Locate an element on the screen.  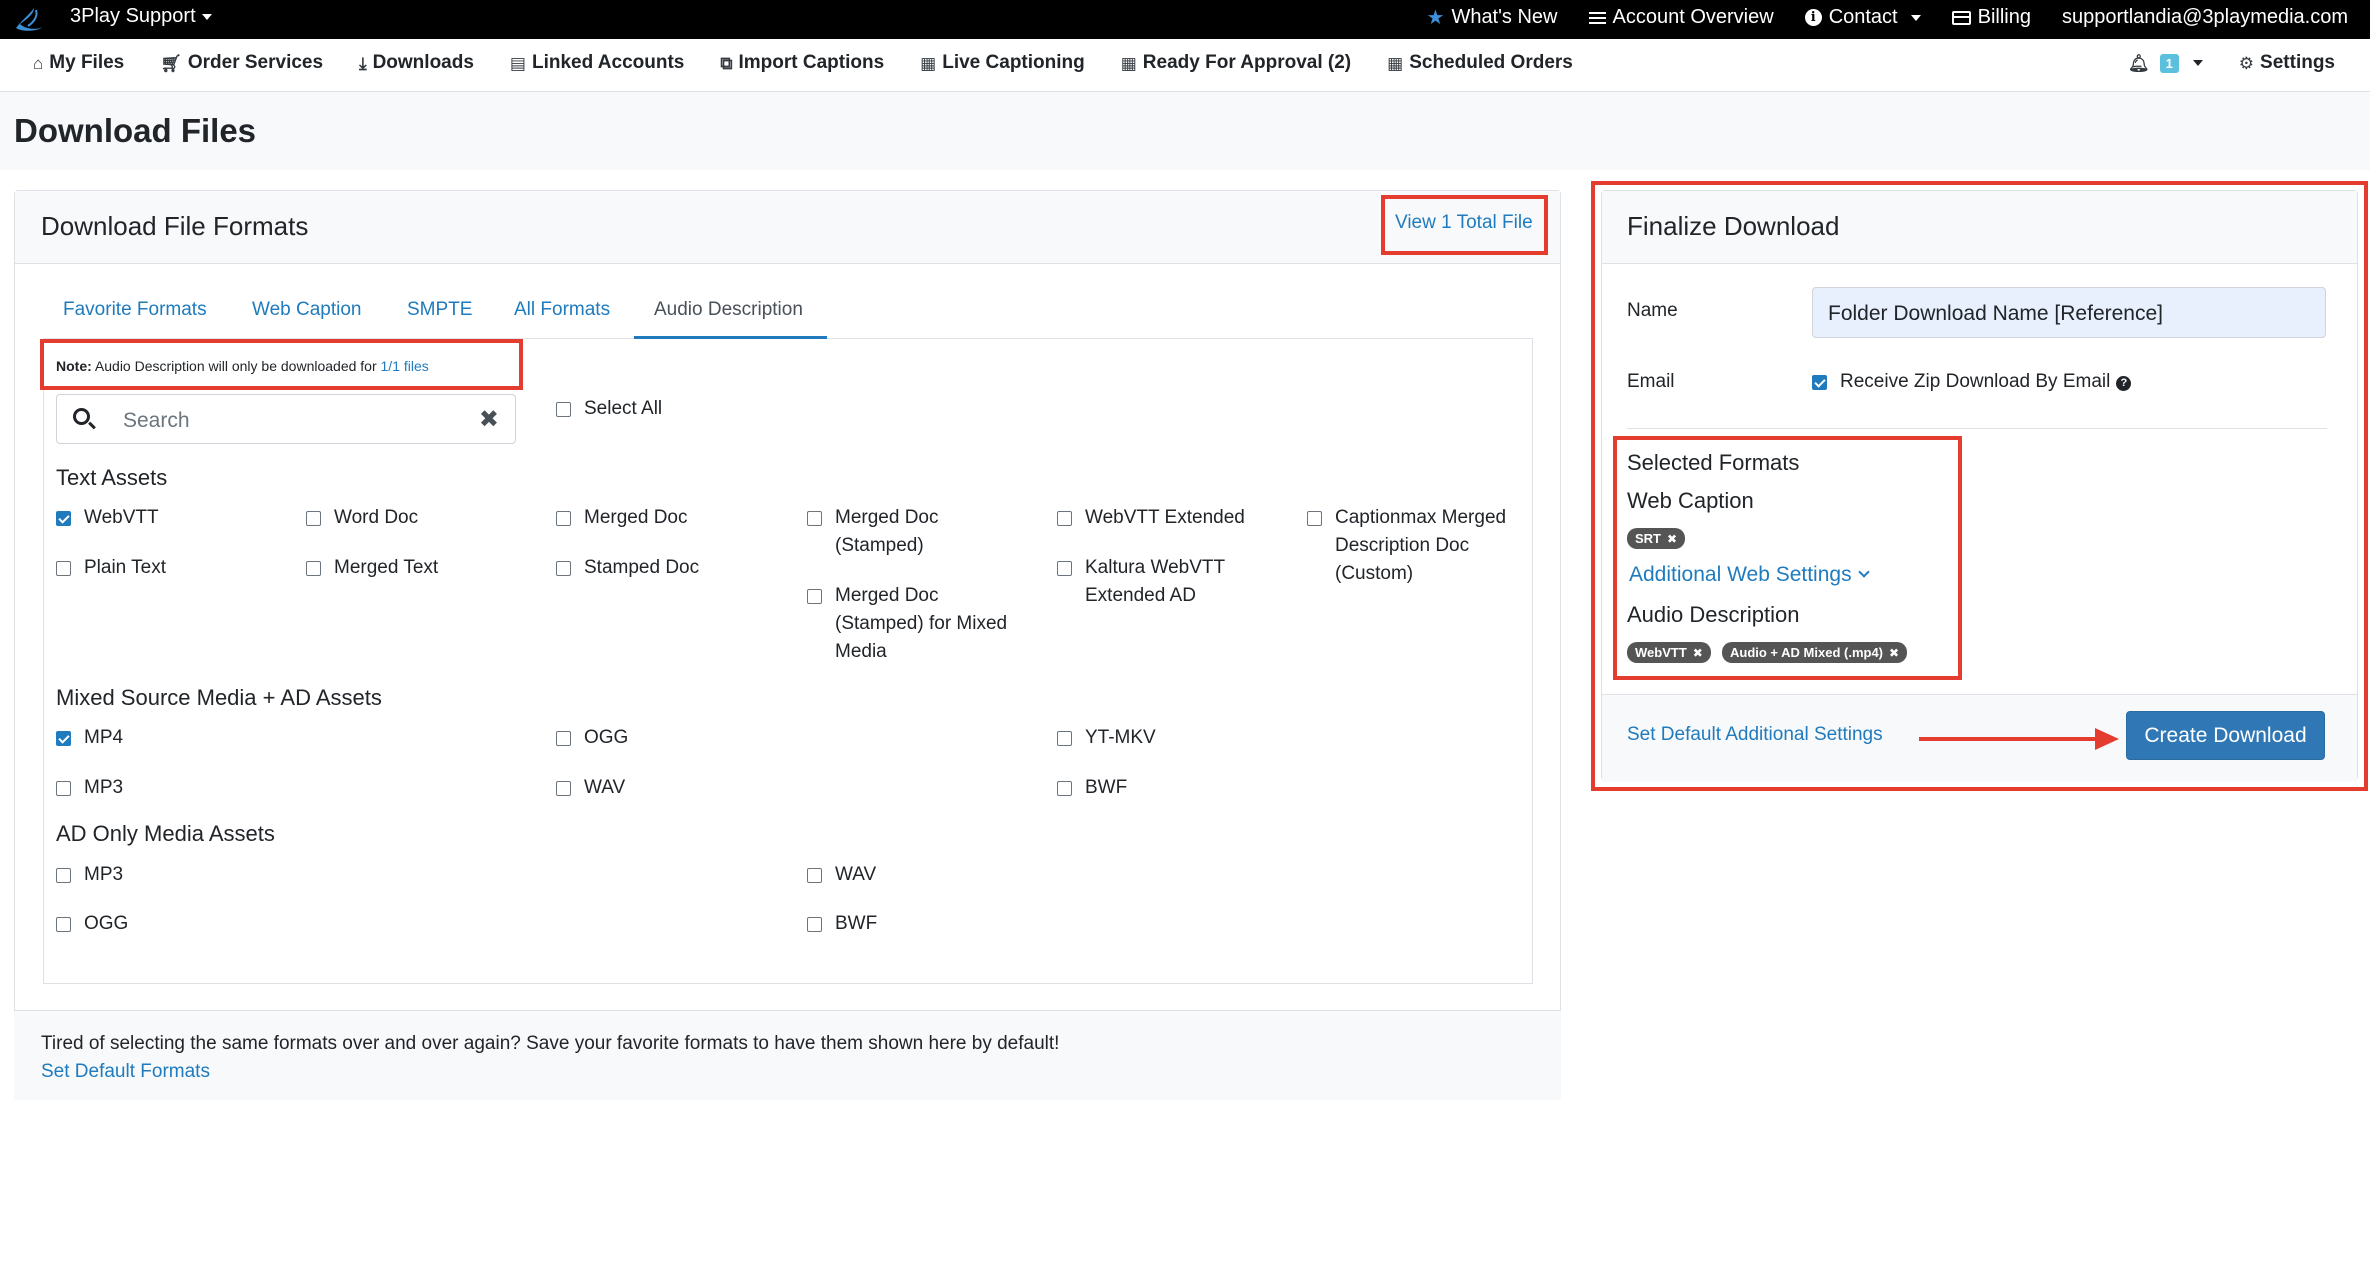
tab-smpte: SMPTE is located at coordinates (439, 310).